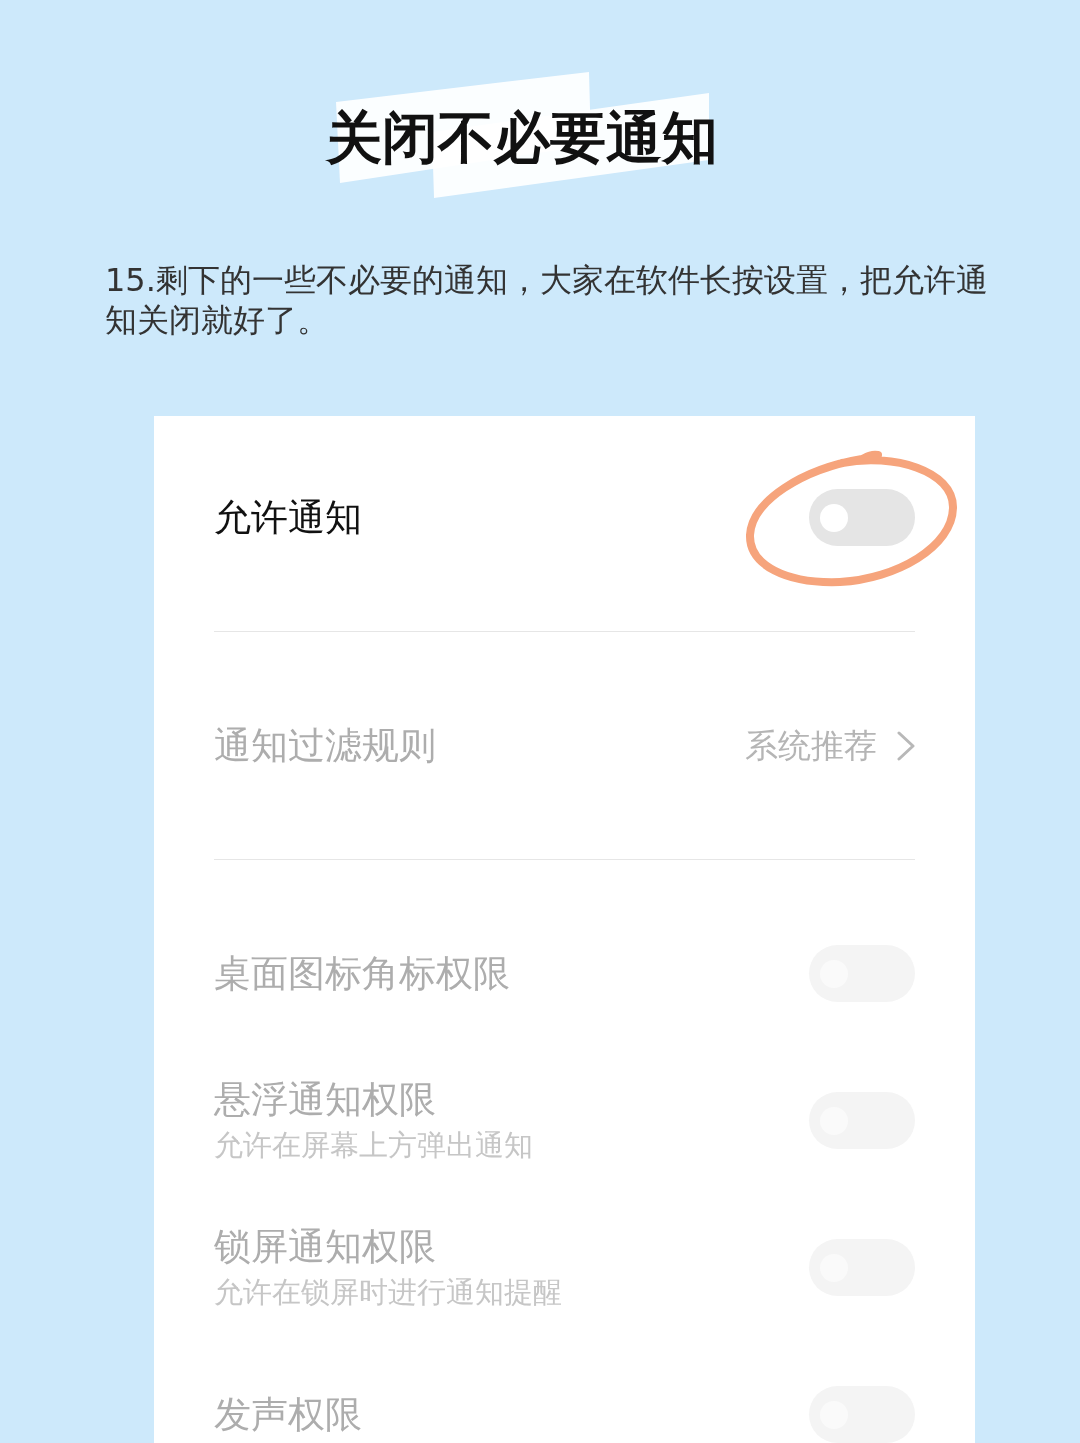 This screenshot has width=1080, height=1443. Describe the element at coordinates (288, 1414) in the screenshot. I see `setting-label: 发声权限` at that location.